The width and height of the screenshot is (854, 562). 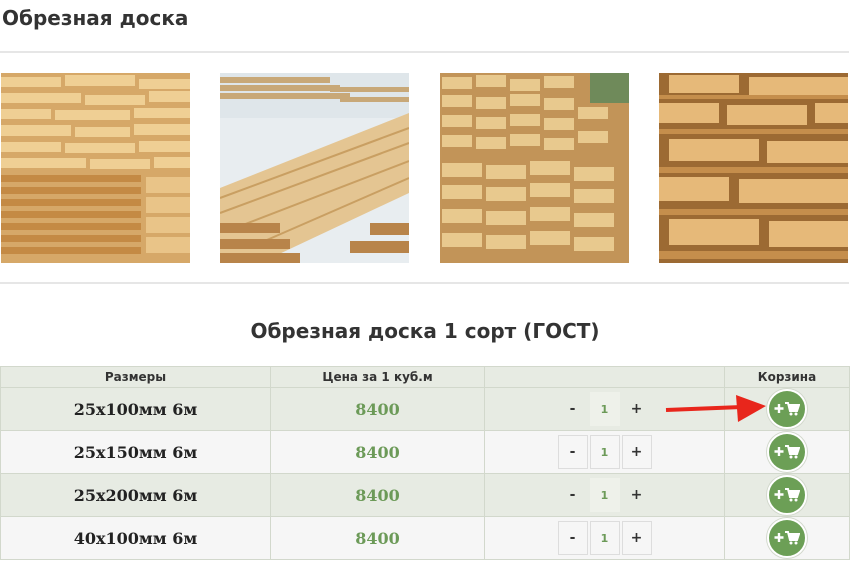 I want to click on column-header-cart: Корзина, so click(x=787, y=377).